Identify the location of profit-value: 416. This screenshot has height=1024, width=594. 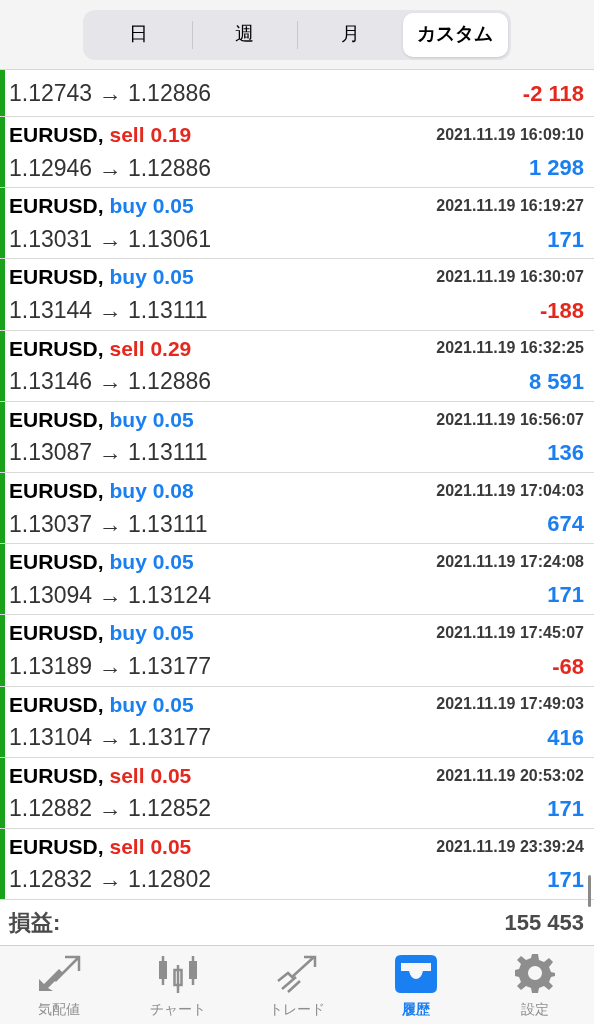
(565, 737).